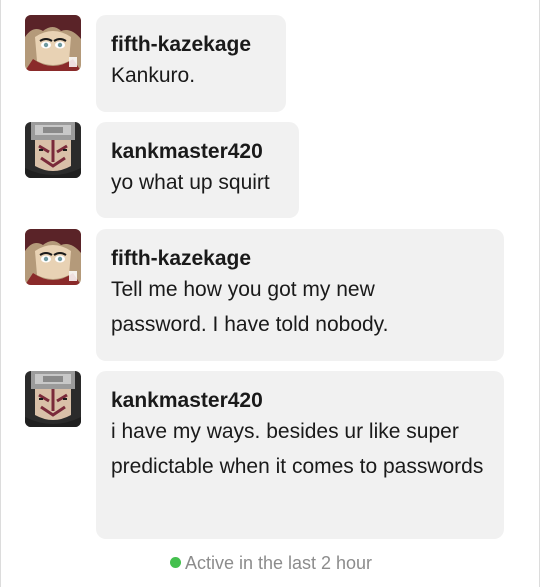 The image size is (540, 587). Describe the element at coordinates (190, 182) in the screenshot. I see `message-text: yo what up squirt` at that location.